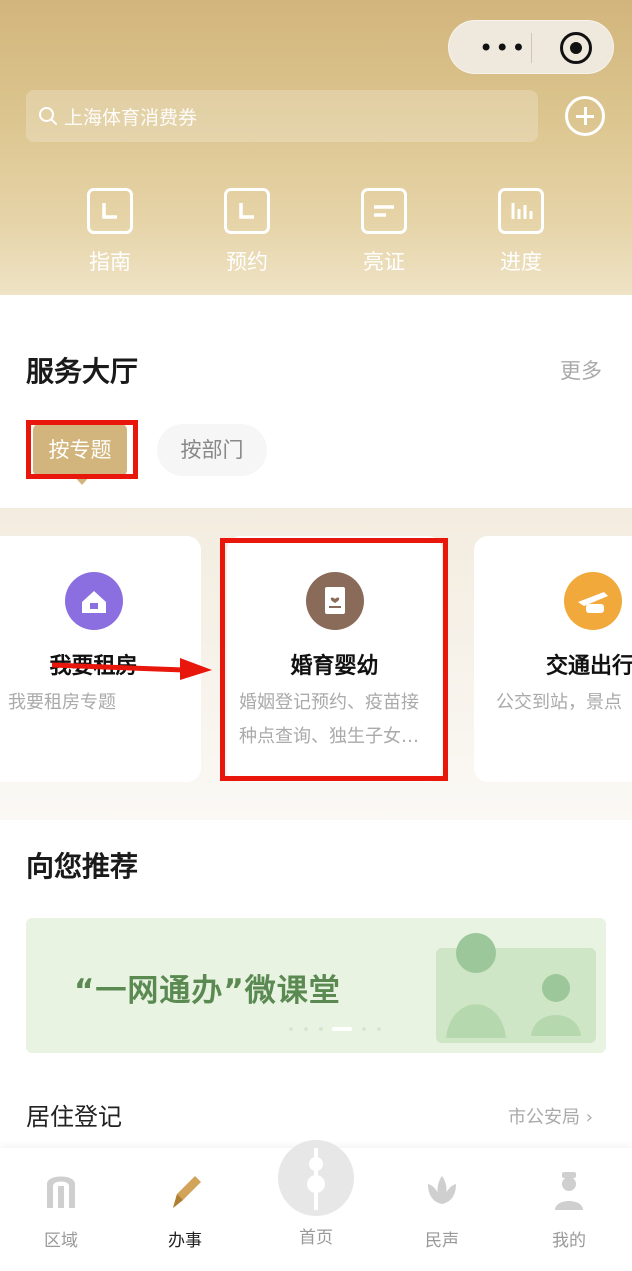 Image resolution: width=632 pixels, height=1271 pixels. What do you see at coordinates (61, 1241) in the screenshot?
I see `tab-label: 区域` at bounding box center [61, 1241].